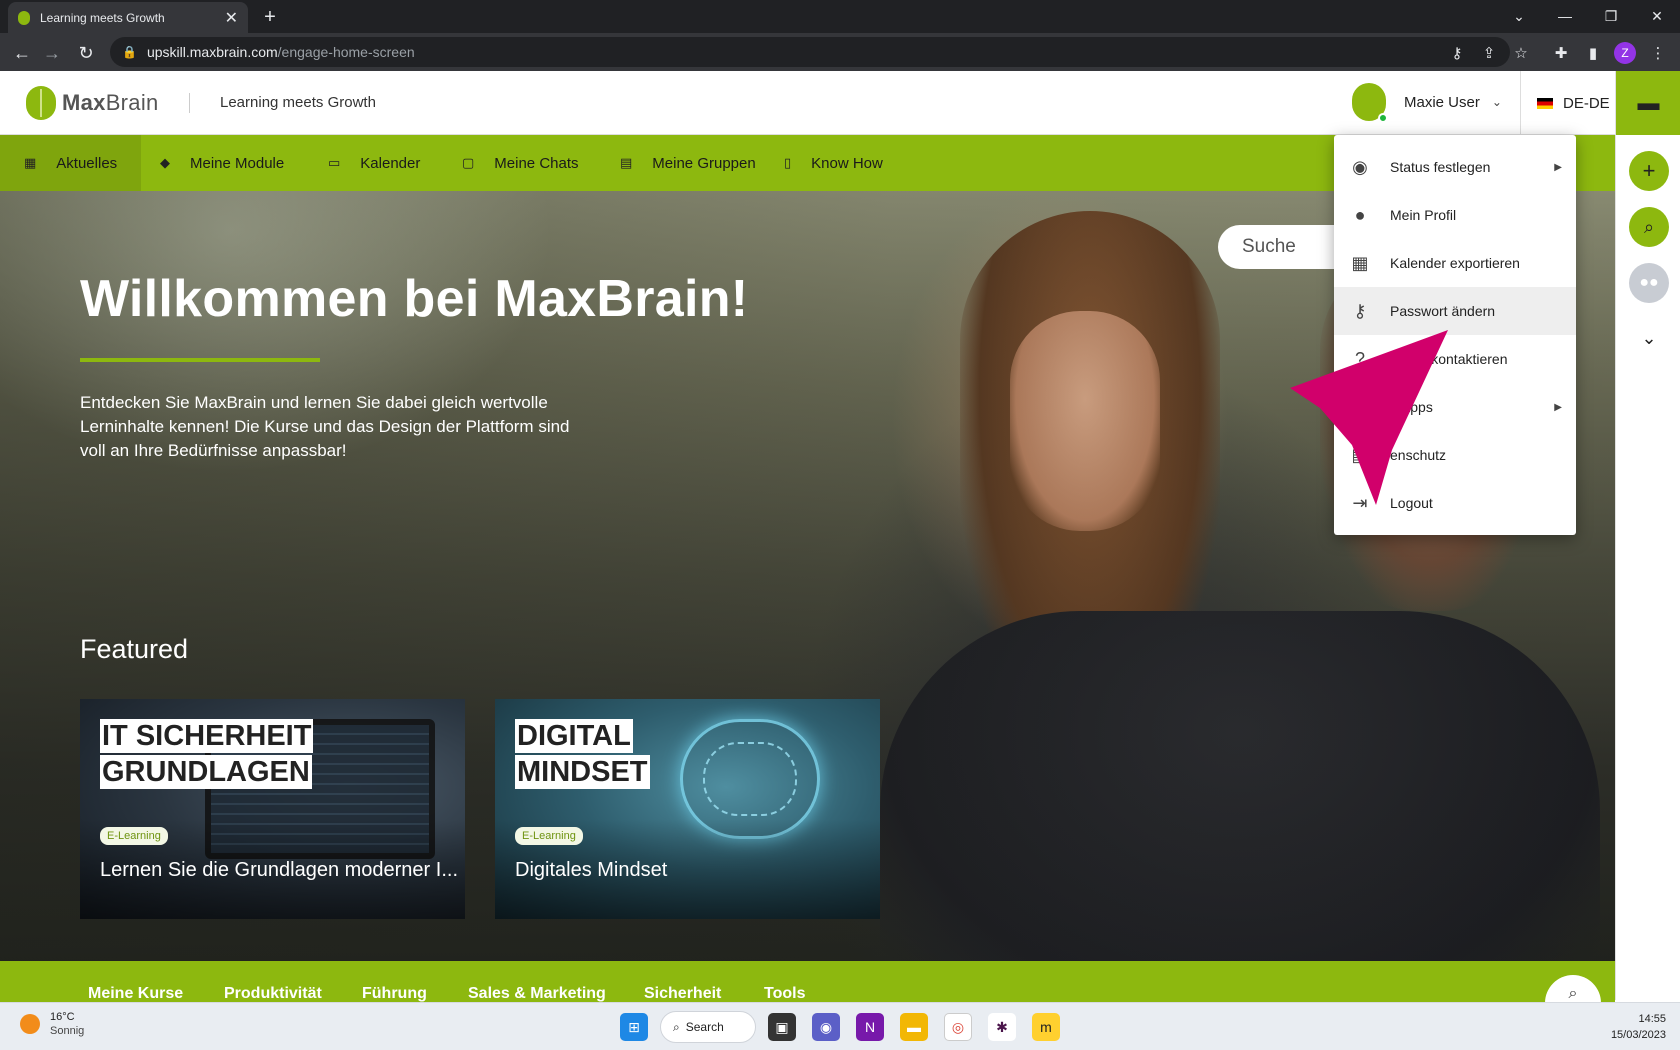  I want to click on menu-item-export-calendar: ▦ Kalender exportieren, so click(1455, 263).